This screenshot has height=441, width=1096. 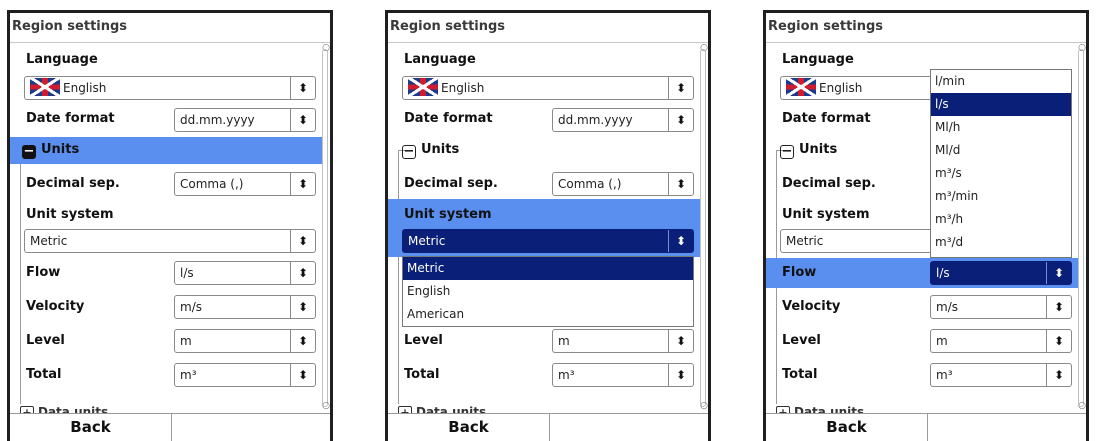 What do you see at coordinates (1001, 150) in the screenshot?
I see `dropdown-option: Ml/d` at bounding box center [1001, 150].